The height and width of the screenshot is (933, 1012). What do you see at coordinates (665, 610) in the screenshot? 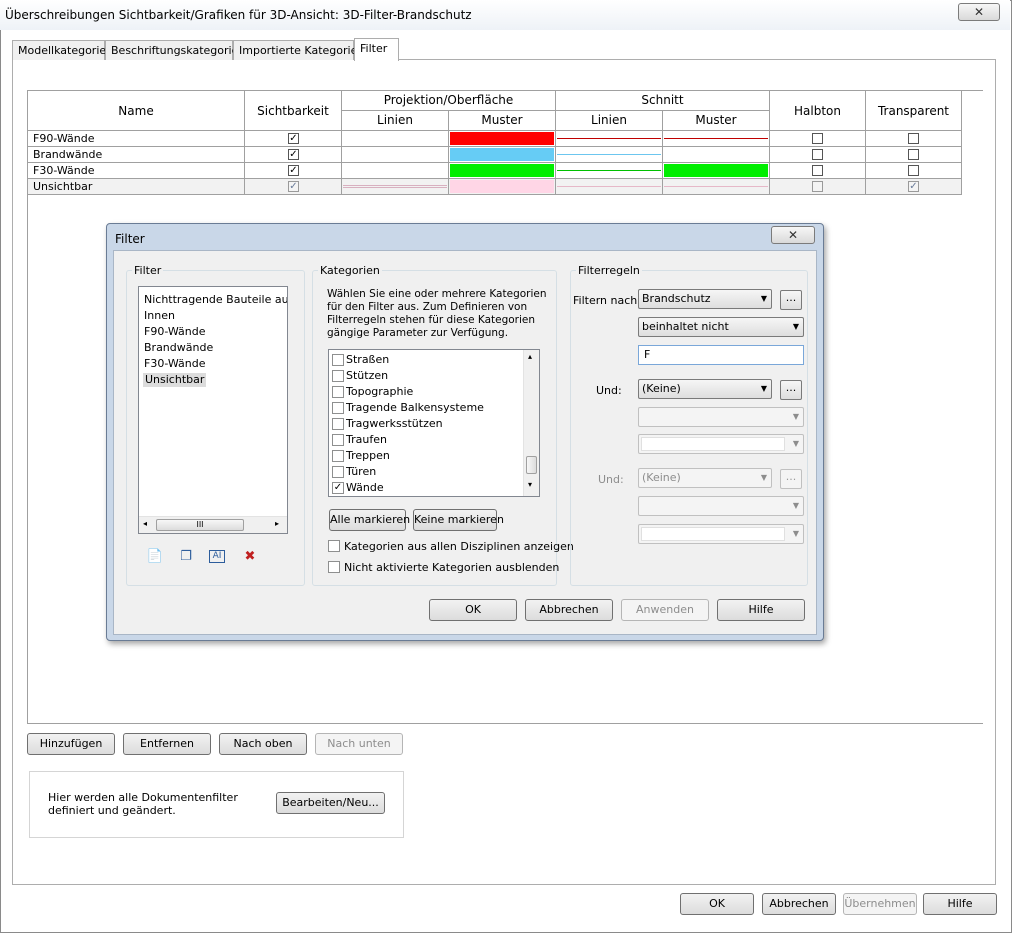
I see `filter-apply-button: Anwenden` at bounding box center [665, 610].